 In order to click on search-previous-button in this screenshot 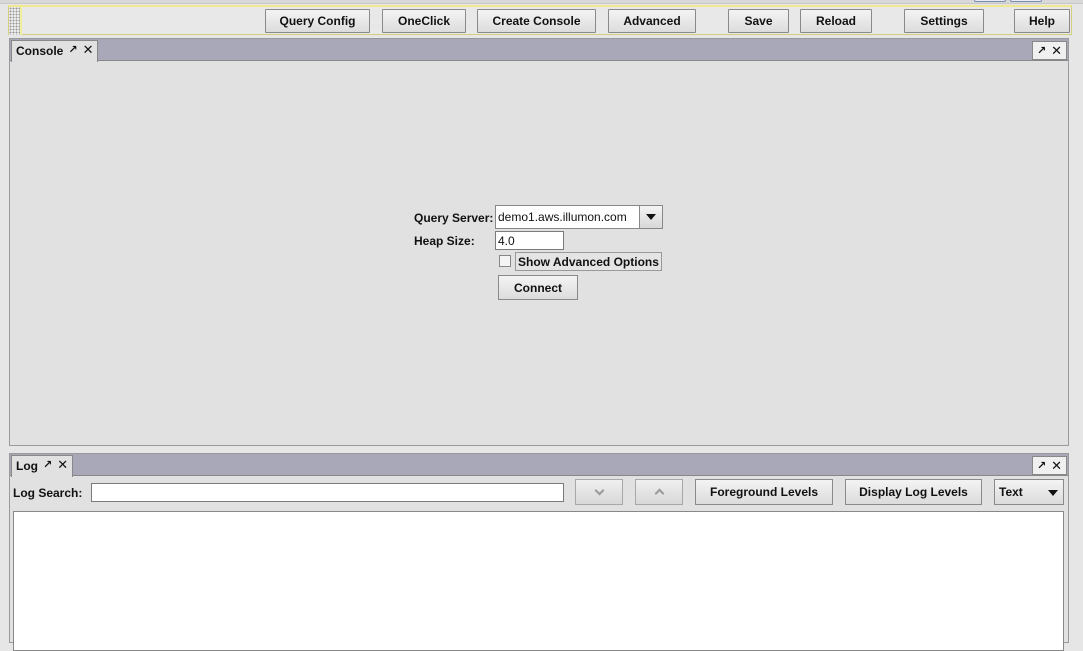, I will do `click(659, 492)`.